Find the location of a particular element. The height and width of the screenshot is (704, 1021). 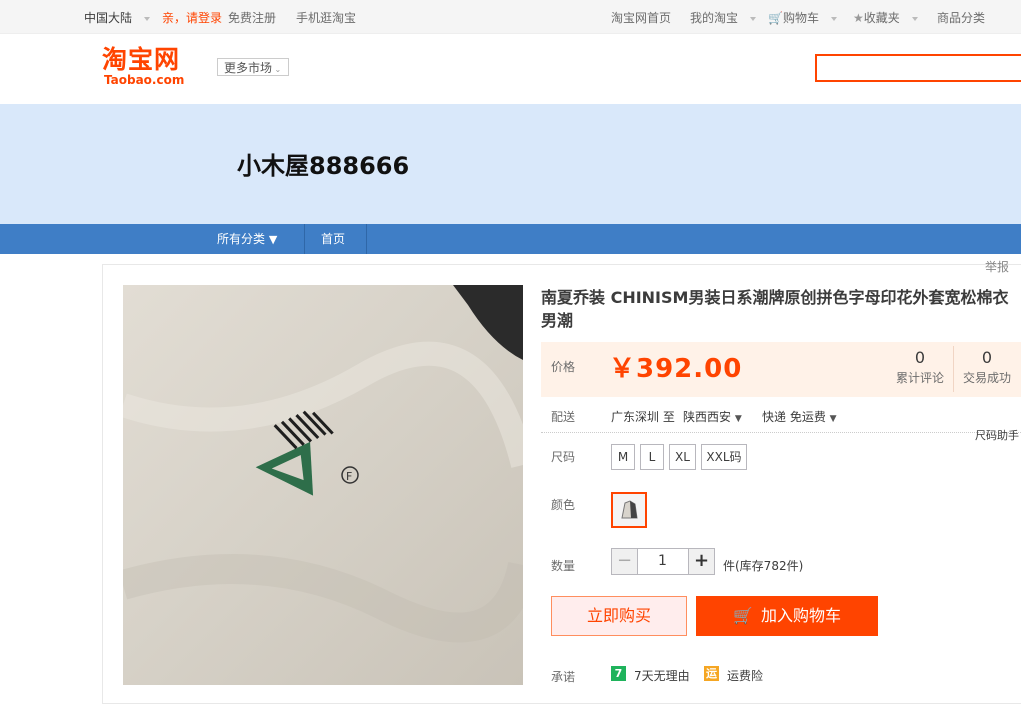

sales-count-stat: 0 交易成功 is located at coordinates (987, 367).